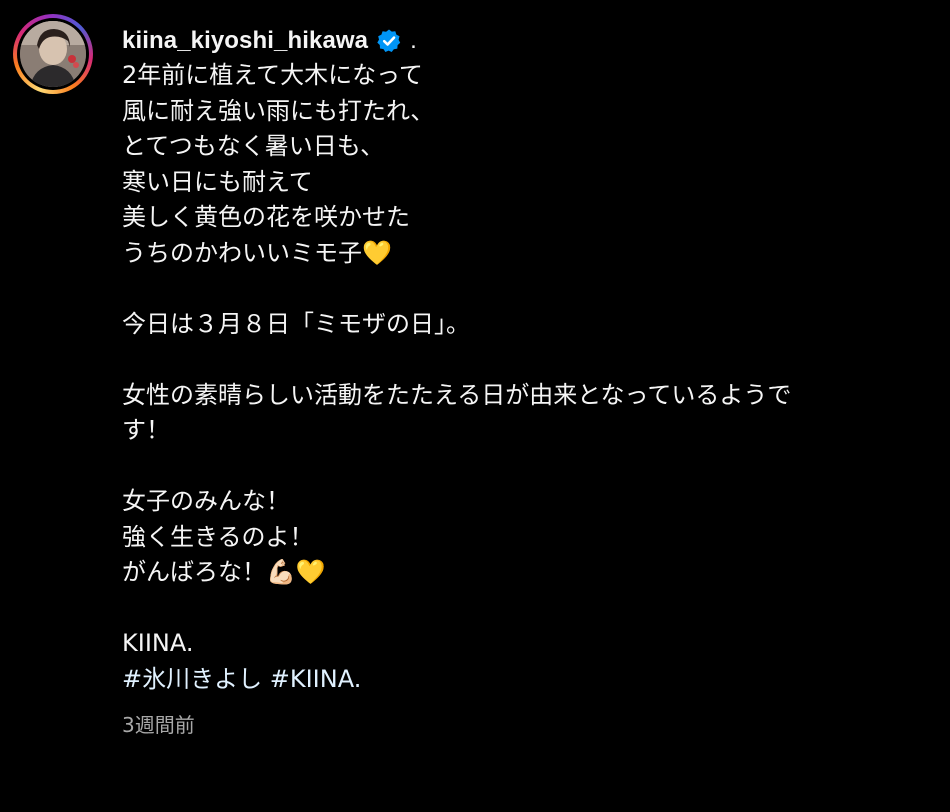 Image resolution: width=950 pixels, height=812 pixels. What do you see at coordinates (245, 41) in the screenshot?
I see `username-link: kiina_kiyoshi_hikawa` at bounding box center [245, 41].